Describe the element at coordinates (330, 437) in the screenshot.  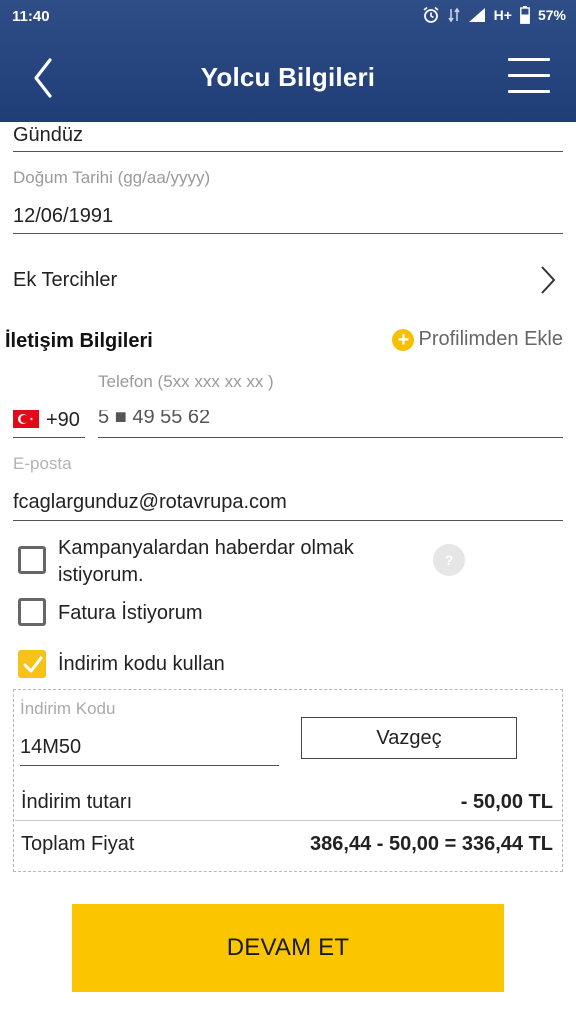
I see `phone-underline` at that location.